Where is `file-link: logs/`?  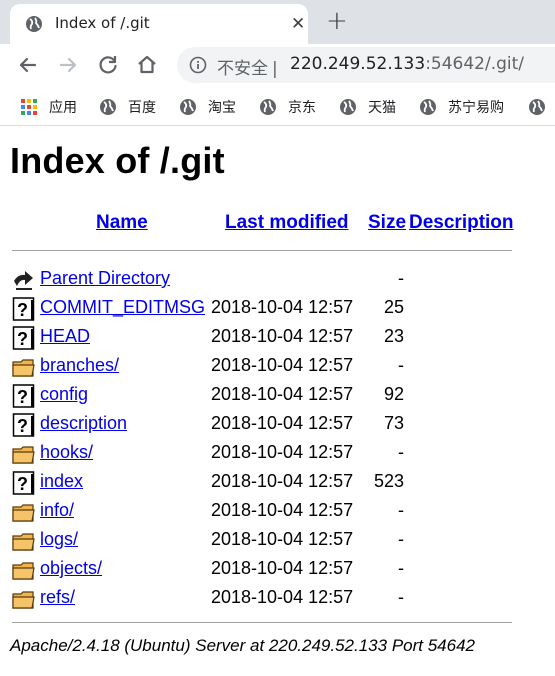 file-link: logs/ is located at coordinates (59, 539).